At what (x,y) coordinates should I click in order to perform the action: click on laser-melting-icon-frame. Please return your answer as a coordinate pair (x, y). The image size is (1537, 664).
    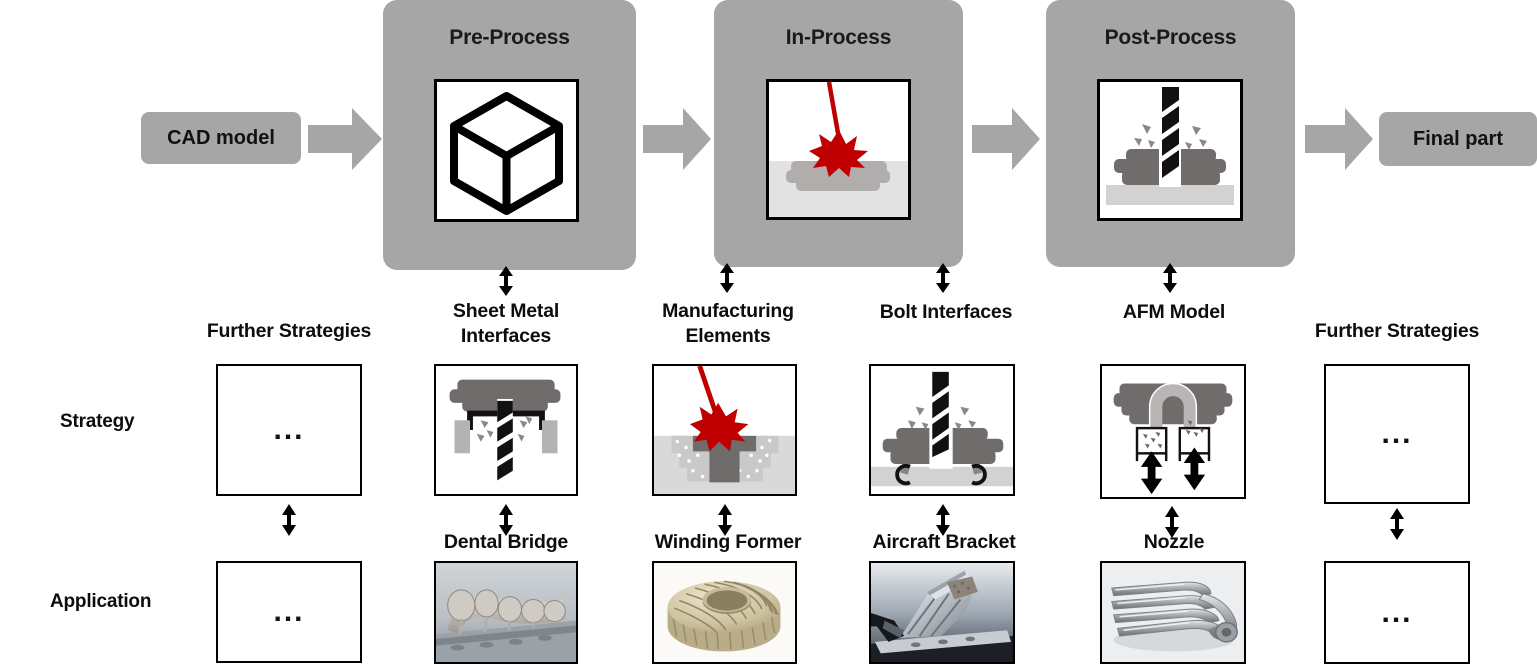
    Looking at the image, I should click on (838, 149).